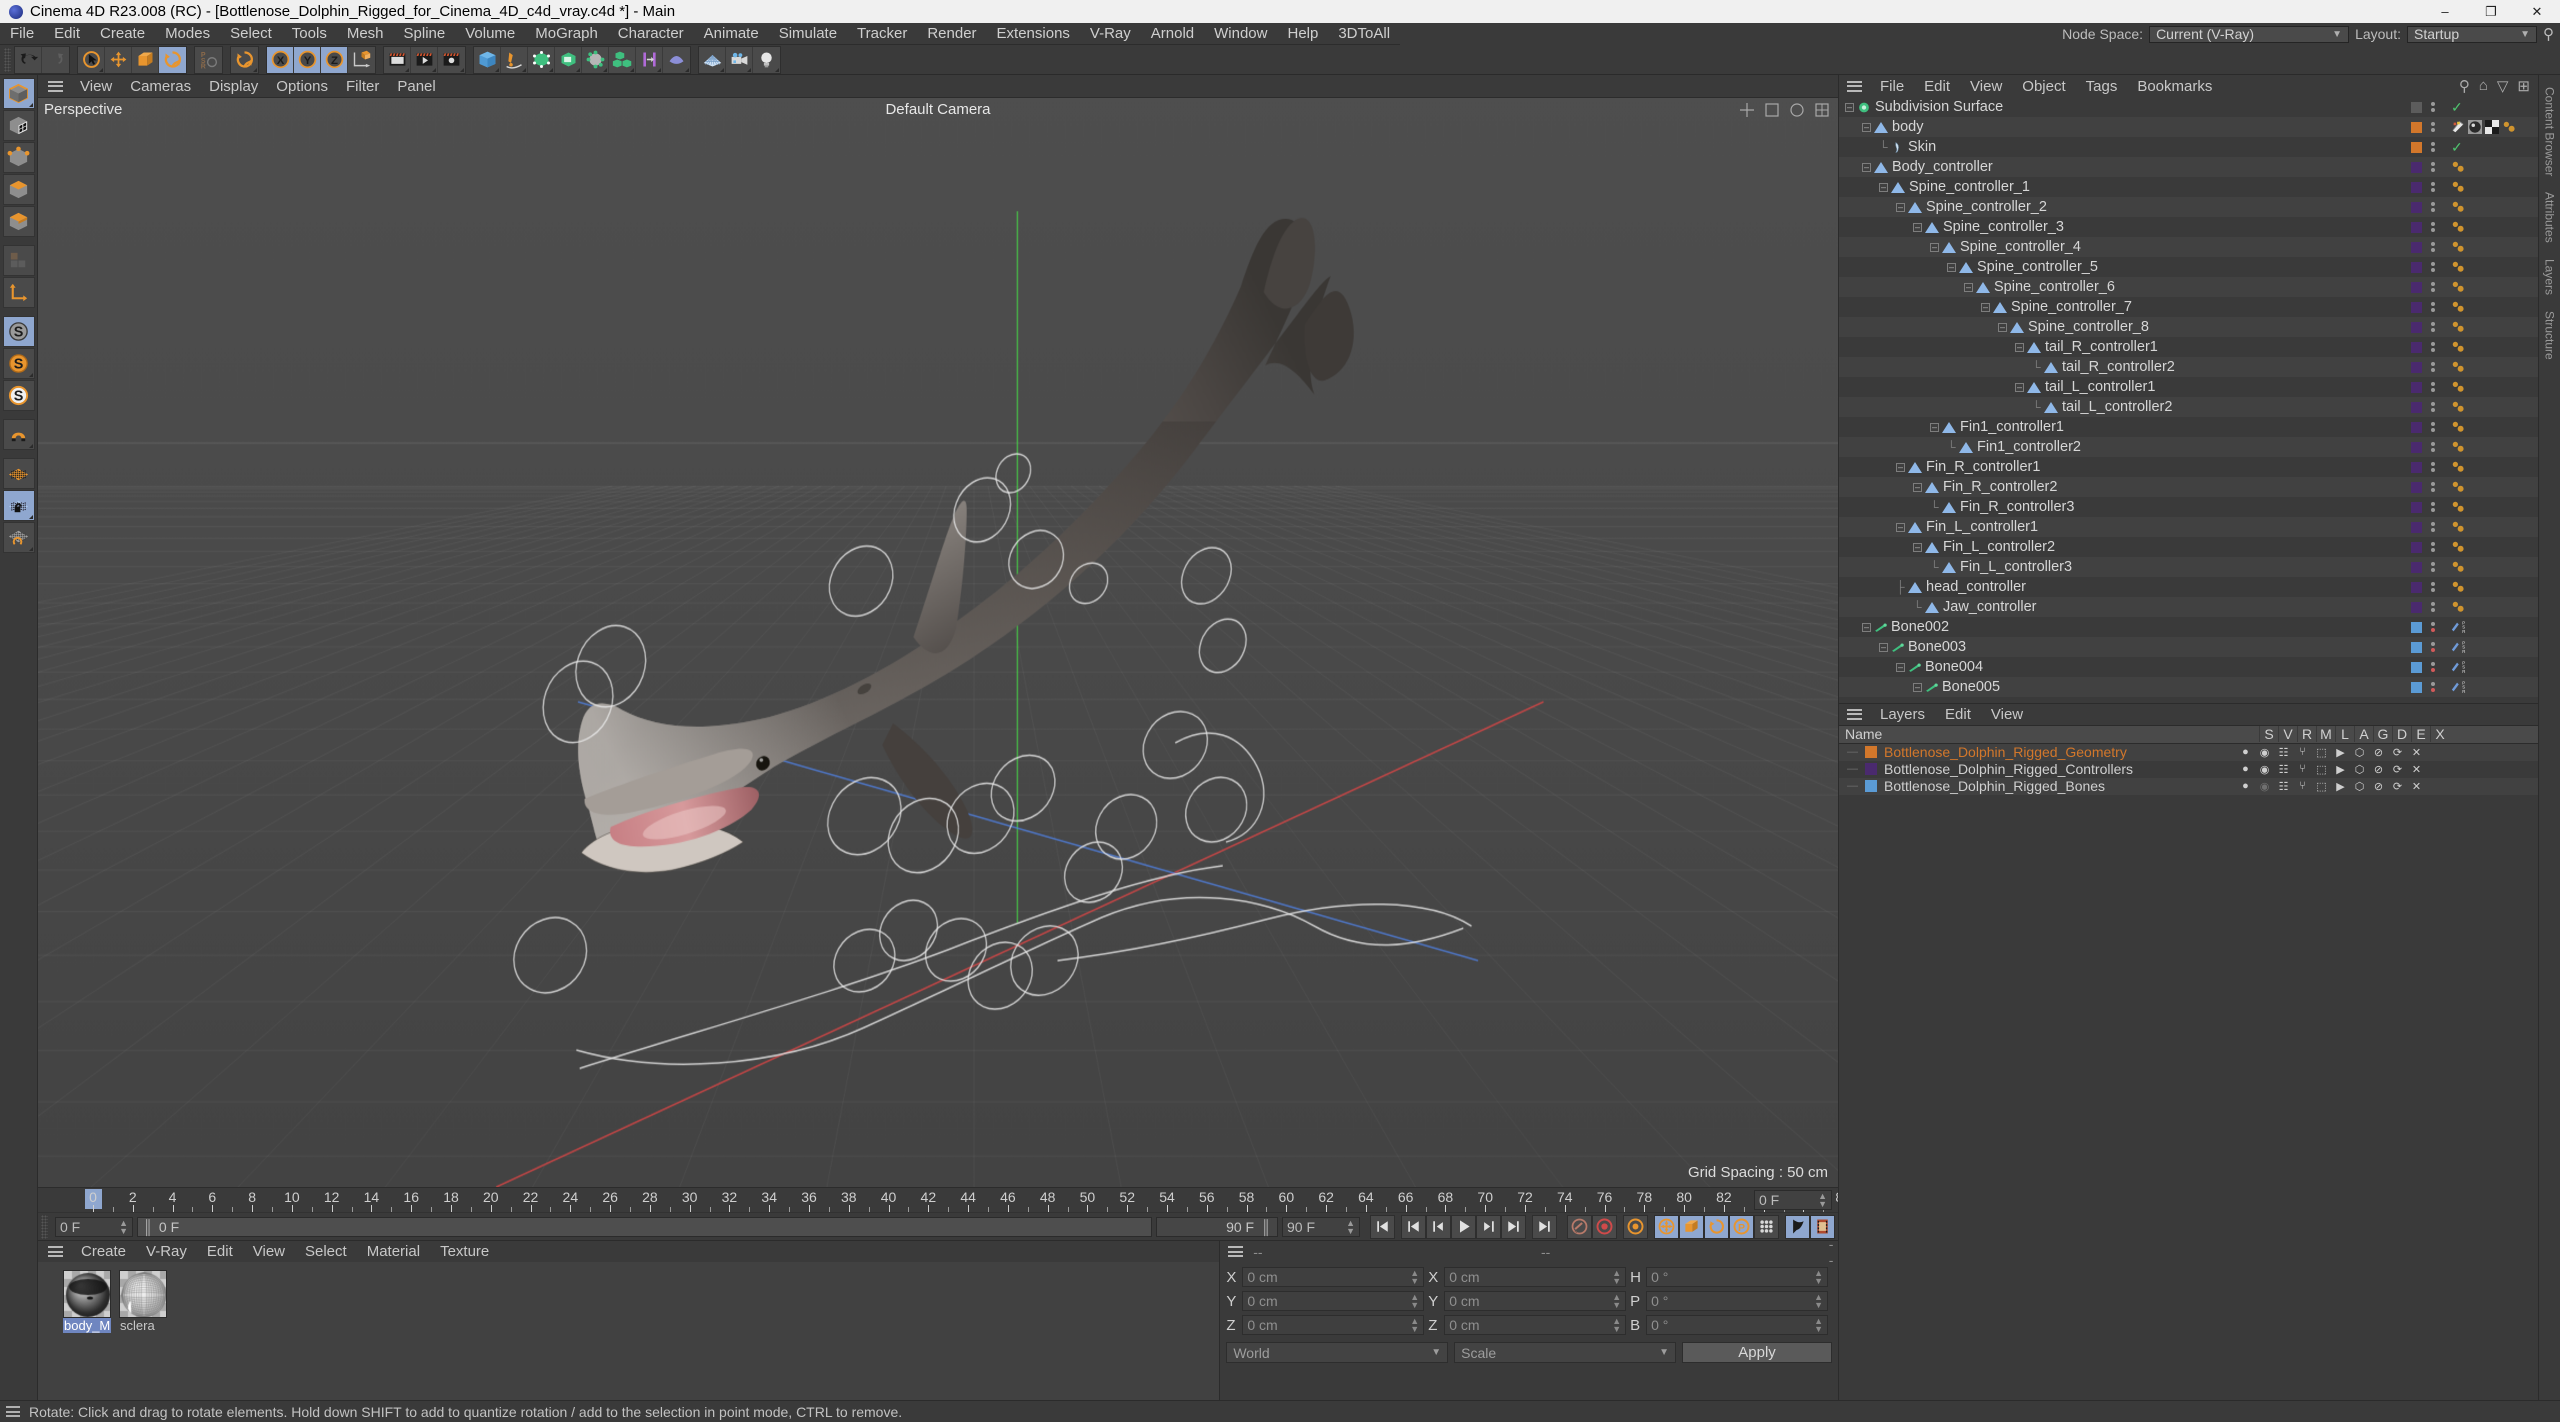 The width and height of the screenshot is (2560, 1422). Describe the element at coordinates (2472, 34) in the screenshot. I see `layout-select: Startup ▼` at that location.